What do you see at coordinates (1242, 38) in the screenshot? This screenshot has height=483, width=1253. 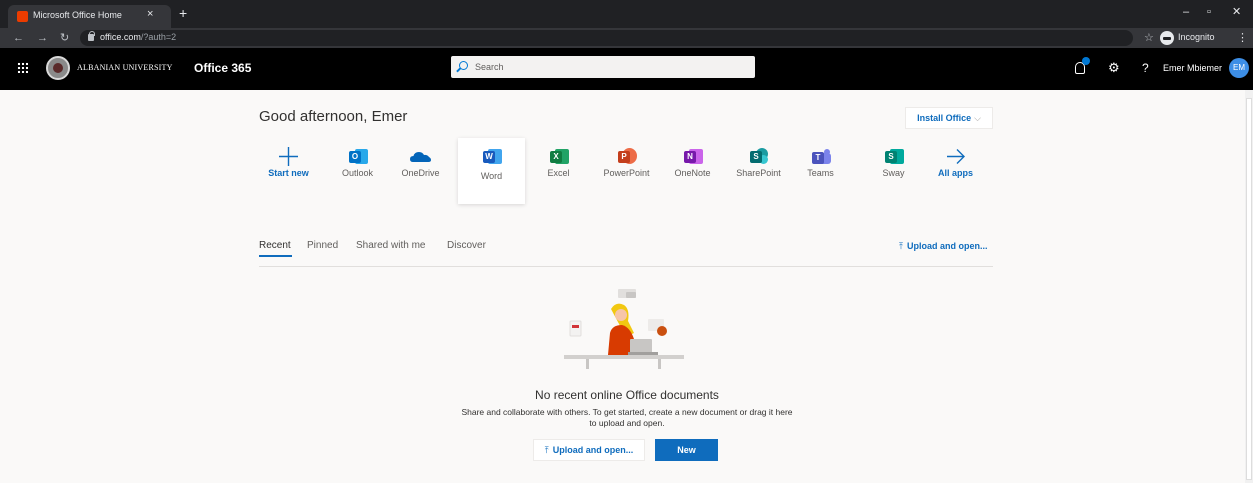 I see `browser-menu-icon: ⋮` at bounding box center [1242, 38].